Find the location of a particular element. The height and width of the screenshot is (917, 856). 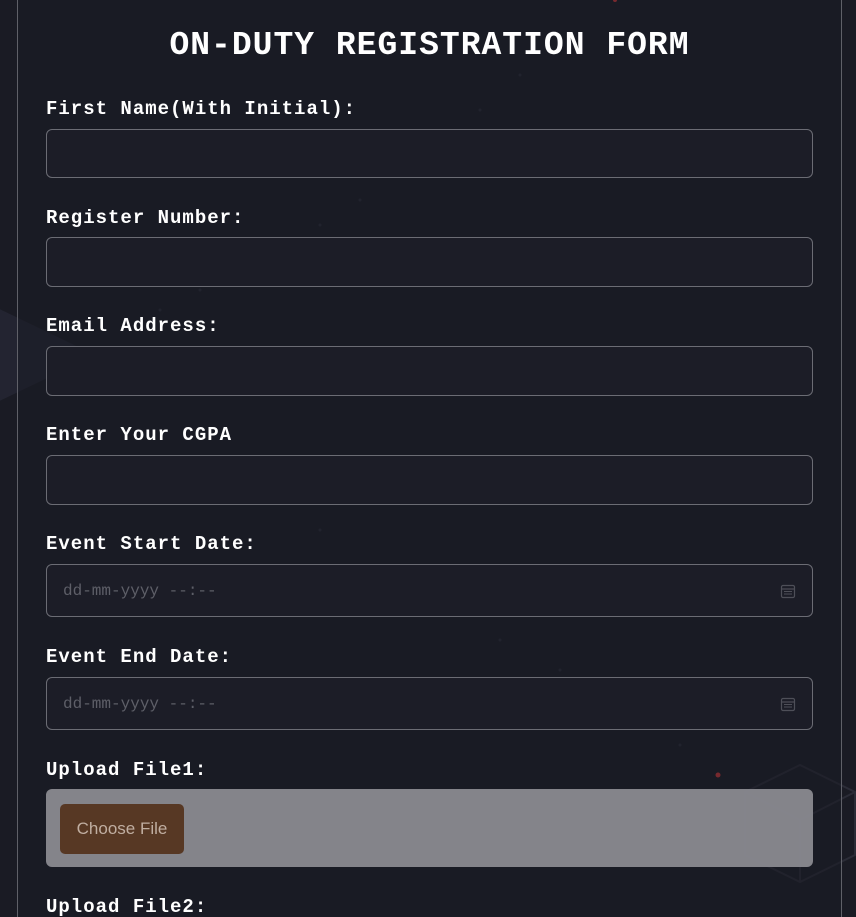

cgpa-input is located at coordinates (429, 480).